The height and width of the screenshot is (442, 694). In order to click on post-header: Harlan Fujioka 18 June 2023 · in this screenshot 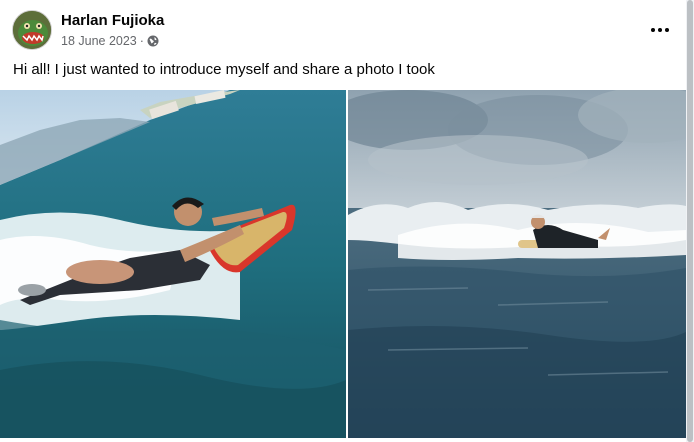, I will do `click(347, 32)`.